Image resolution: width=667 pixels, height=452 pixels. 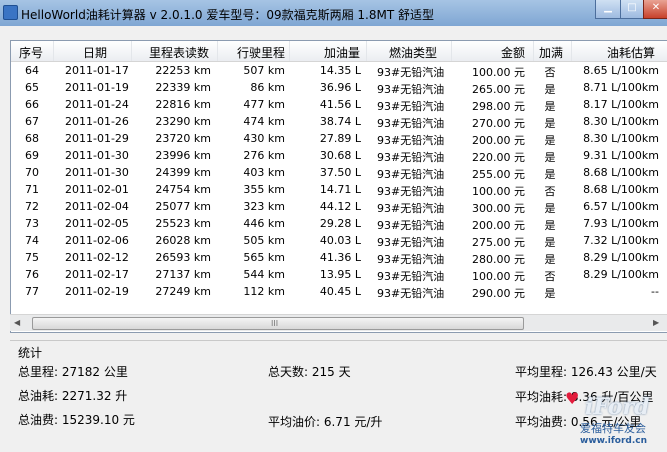 I want to click on cell-distance: 474 km, so click(x=264, y=121).